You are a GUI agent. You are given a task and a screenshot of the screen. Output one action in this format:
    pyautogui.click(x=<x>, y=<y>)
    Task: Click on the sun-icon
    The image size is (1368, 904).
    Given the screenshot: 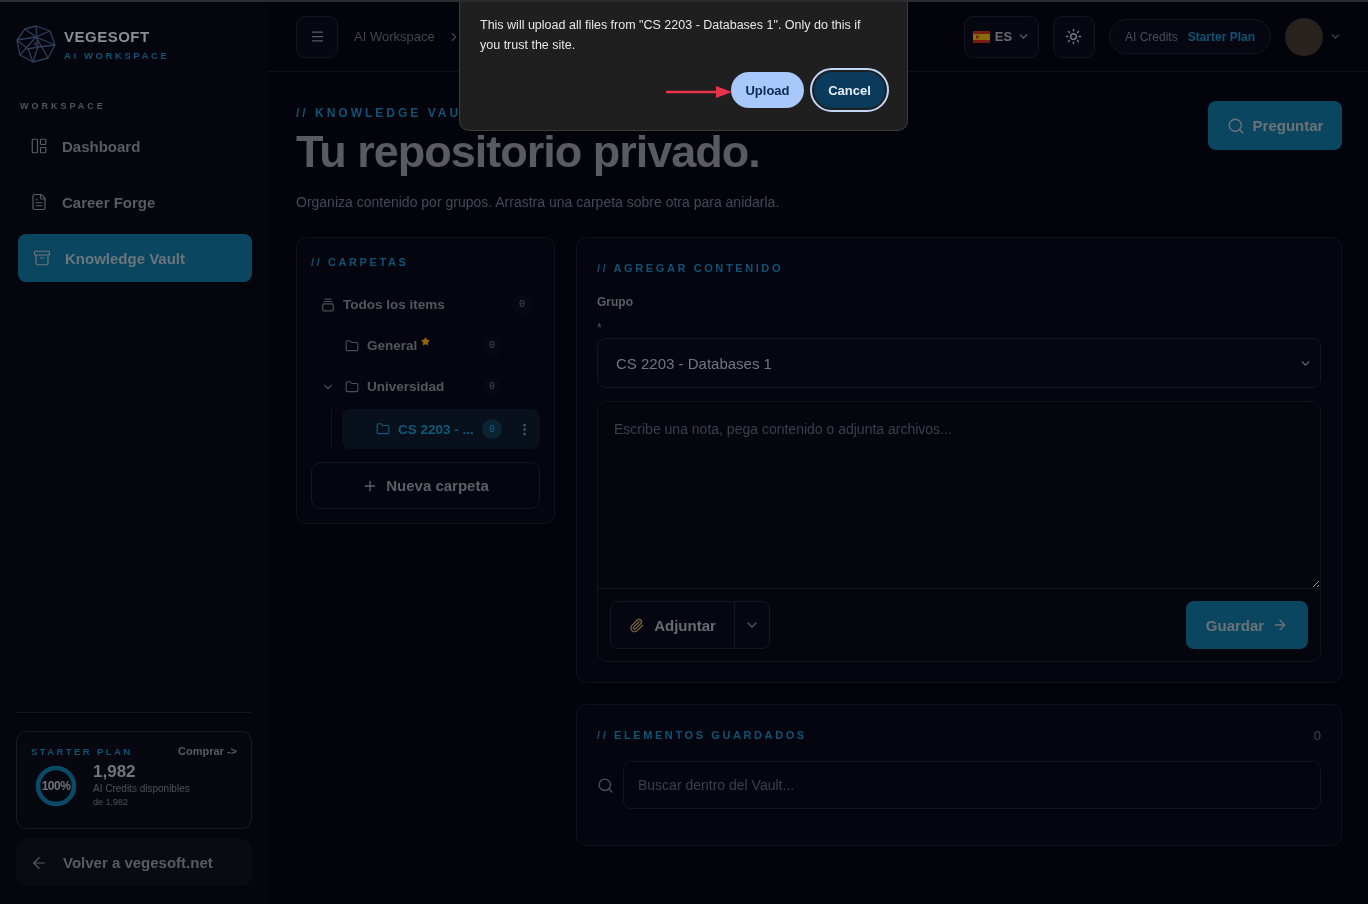 What is the action you would take?
    pyautogui.click(x=1074, y=36)
    